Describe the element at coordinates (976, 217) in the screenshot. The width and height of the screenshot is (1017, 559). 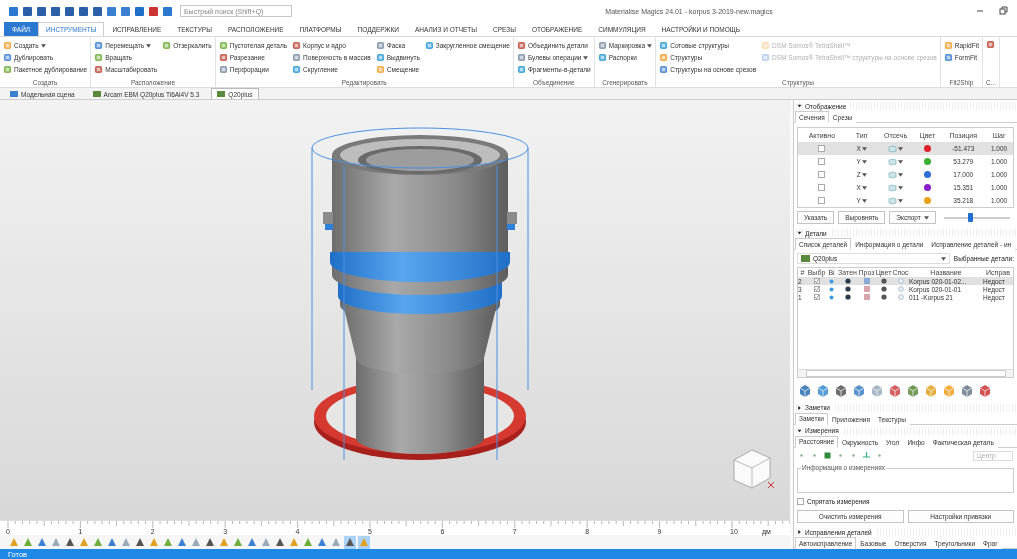
I see `slider-track` at that location.